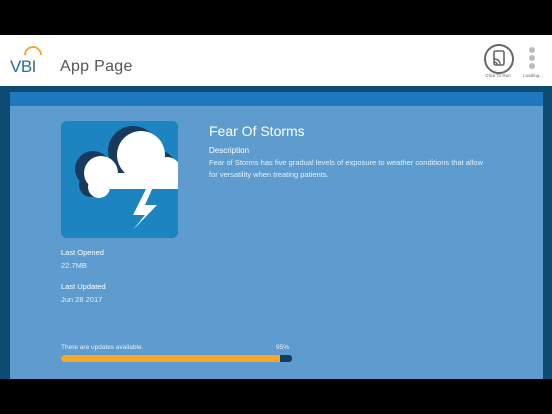 The height and width of the screenshot is (414, 552). Describe the element at coordinates (119, 179) in the screenshot. I see `storm-cloud-lightning-icon` at that location.